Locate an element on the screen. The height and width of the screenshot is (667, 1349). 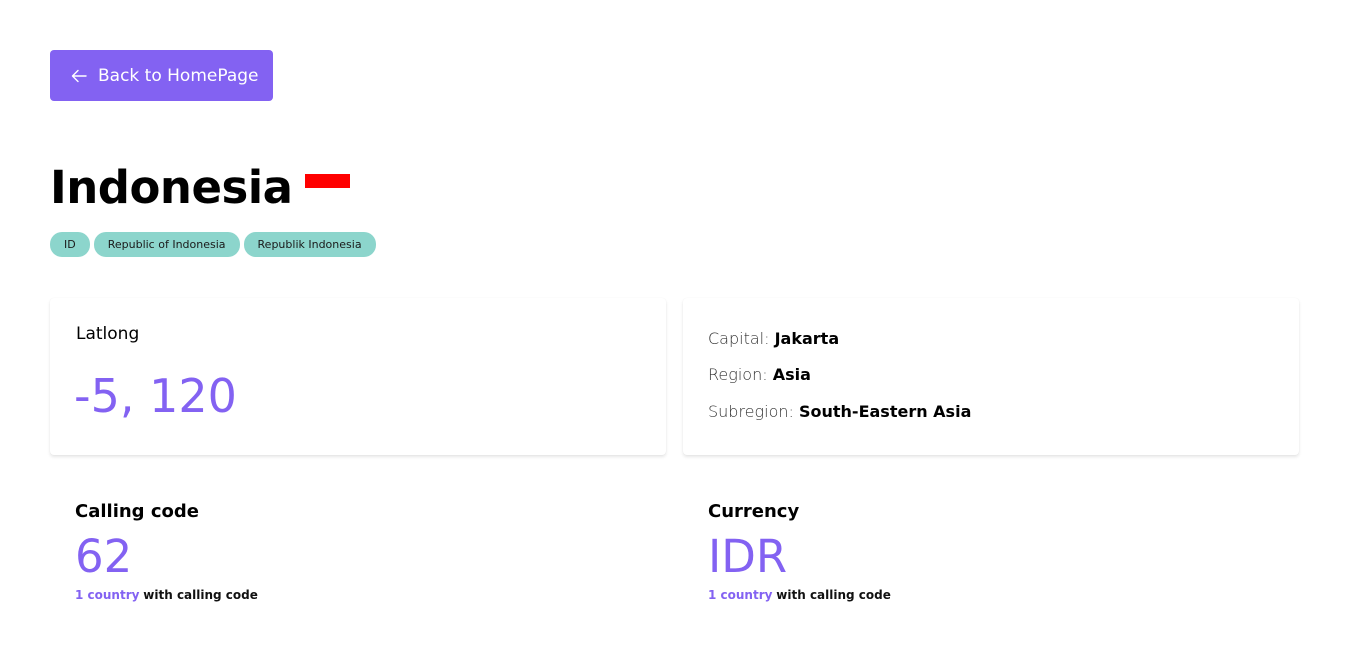
subregion-line: Subregion: South-Eastern Asia is located at coordinates (839, 411).